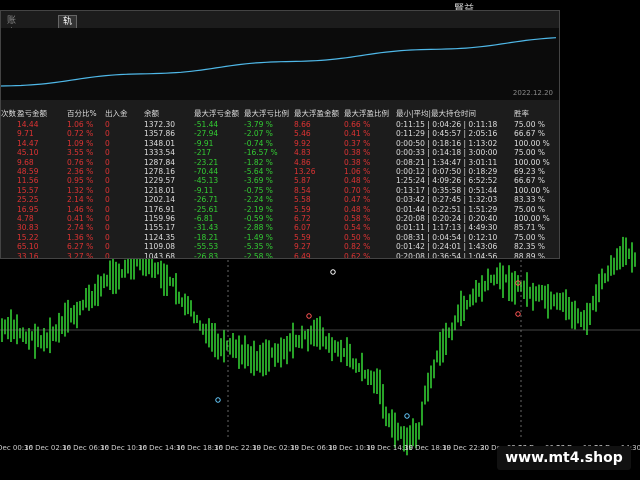 The image size is (640, 480). What do you see at coordinates (82, 113) in the screenshot?
I see `table-header-2: 百分比%` at bounding box center [82, 113].